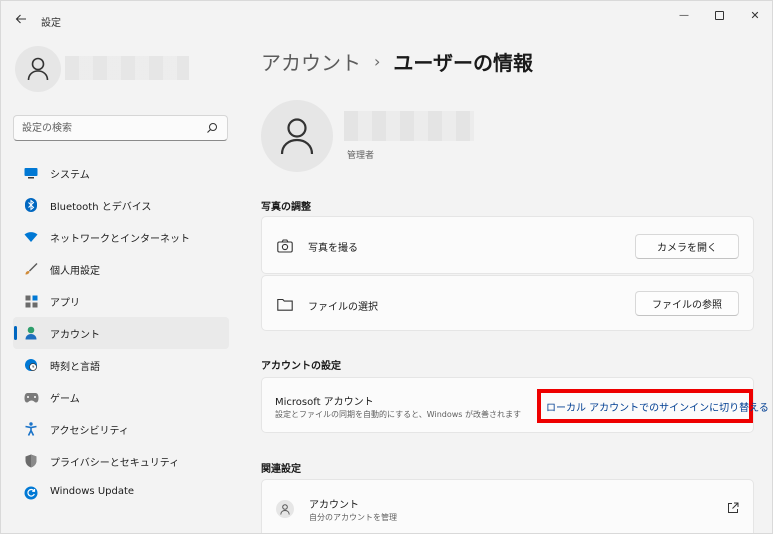 The width and height of the screenshot is (773, 534). Describe the element at coordinates (31, 397) in the screenshot. I see `gamepad-icon` at that location.